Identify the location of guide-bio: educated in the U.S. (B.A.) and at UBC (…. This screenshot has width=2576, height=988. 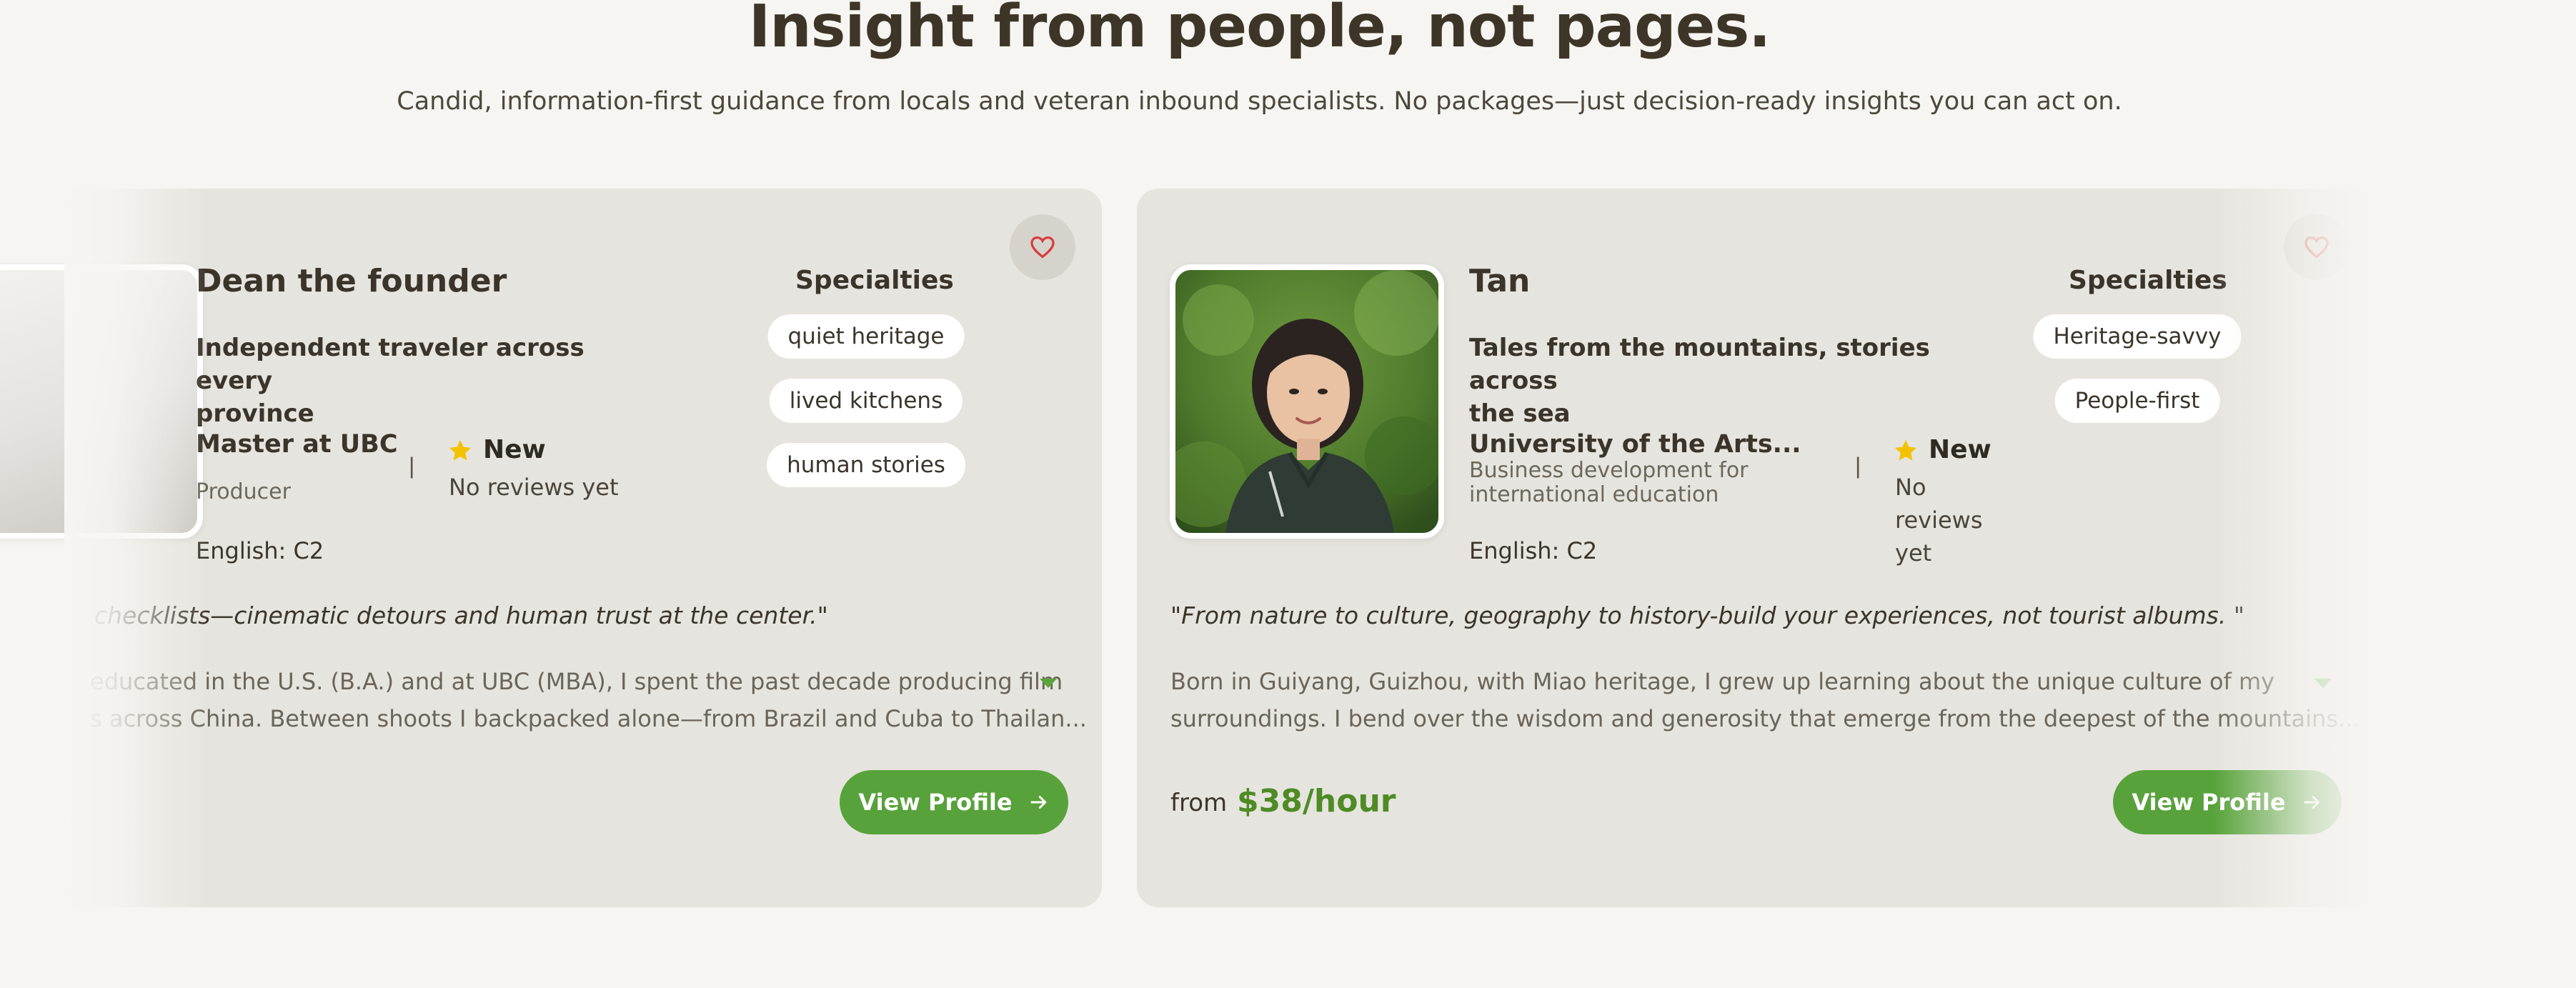
(588, 700).